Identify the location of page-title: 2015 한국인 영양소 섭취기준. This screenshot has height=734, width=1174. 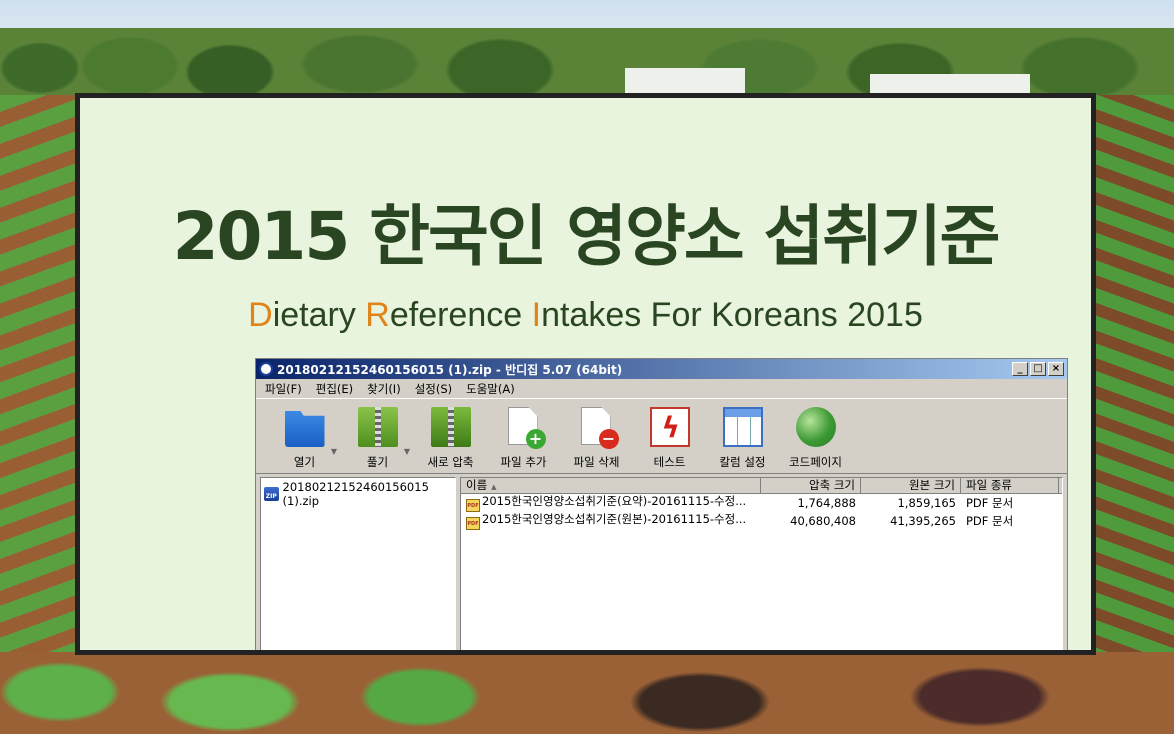
(586, 236).